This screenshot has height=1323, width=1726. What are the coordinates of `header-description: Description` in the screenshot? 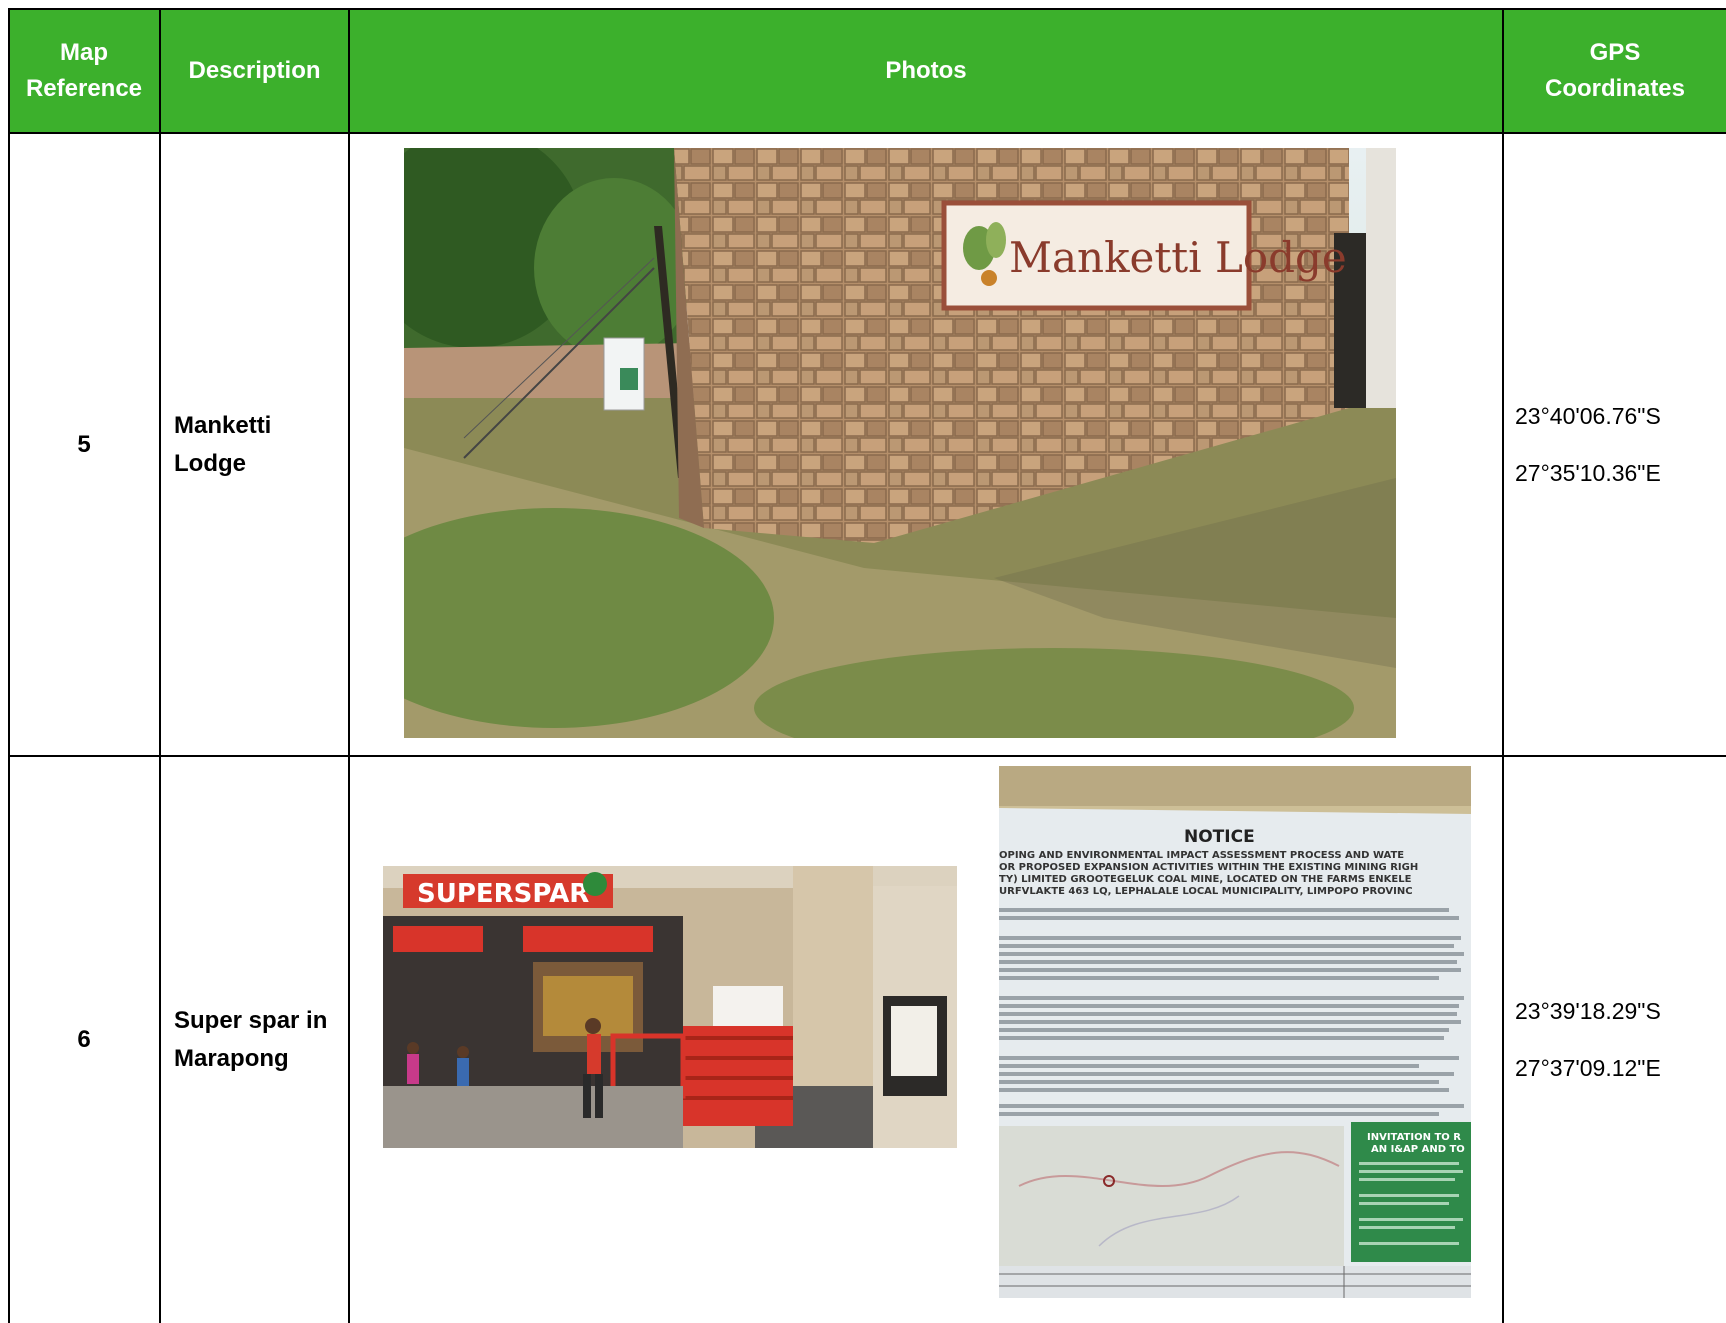 It's located at (254, 71).